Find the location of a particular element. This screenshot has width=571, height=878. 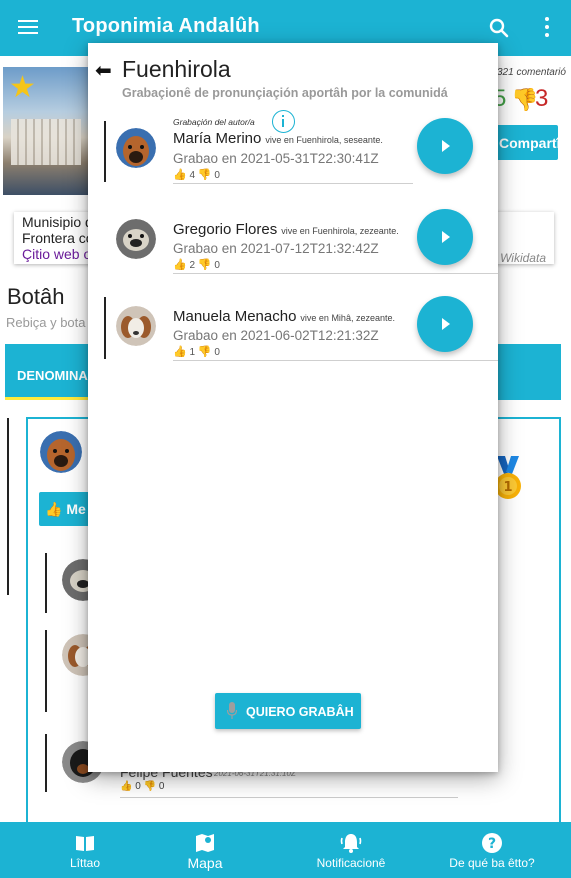

more-options-icon is located at coordinates (547, 29).